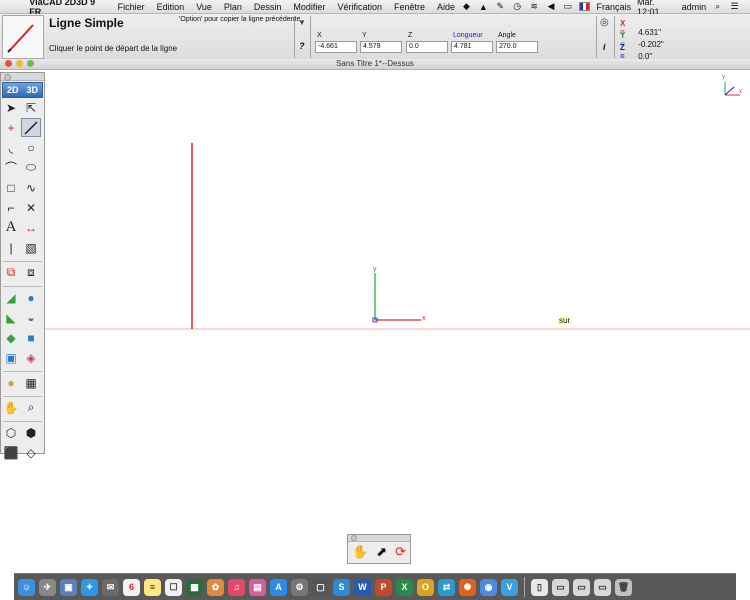  I want to click on time-machine-icon: ◷, so click(517, 6).